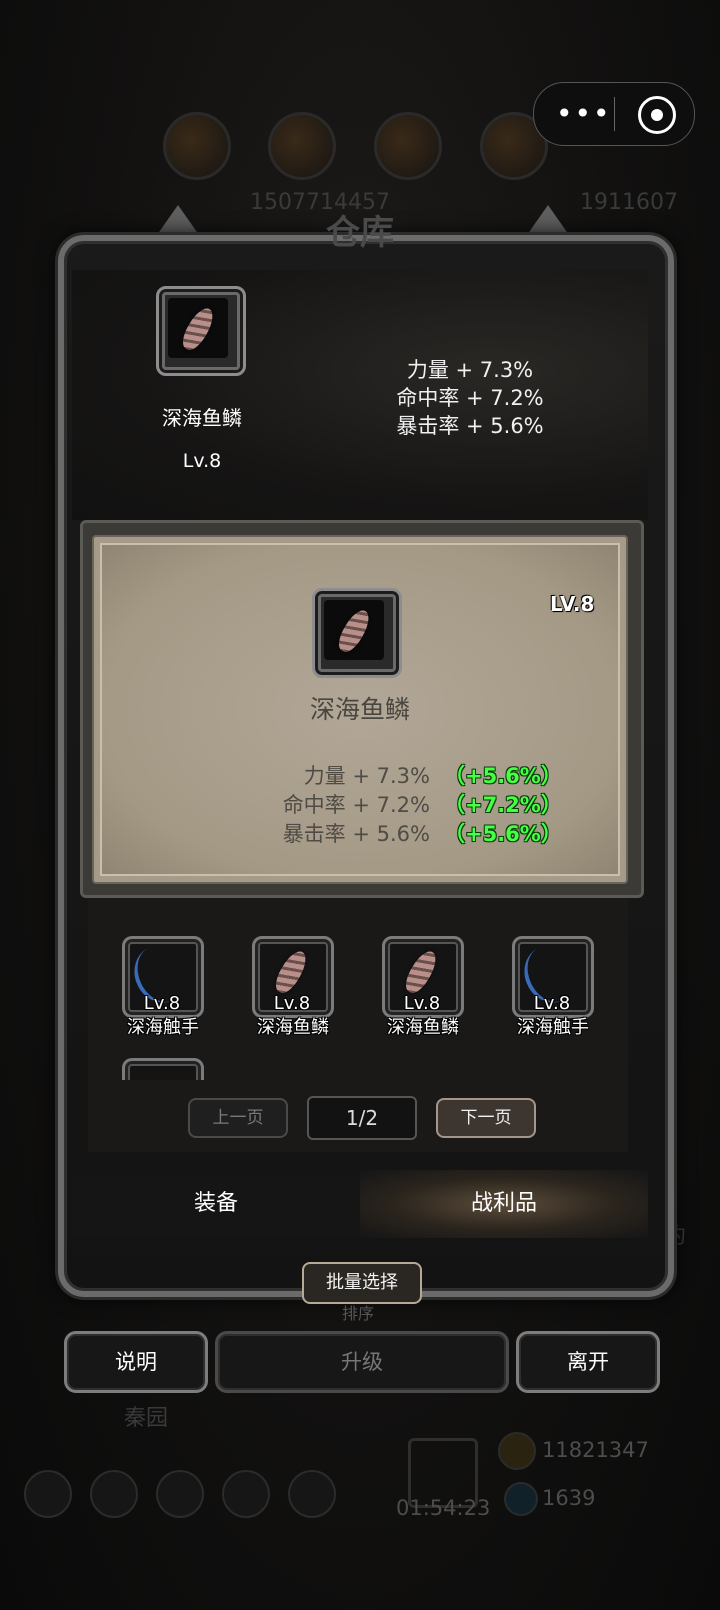  I want to click on bg-coin-icon, so click(517, 1451).